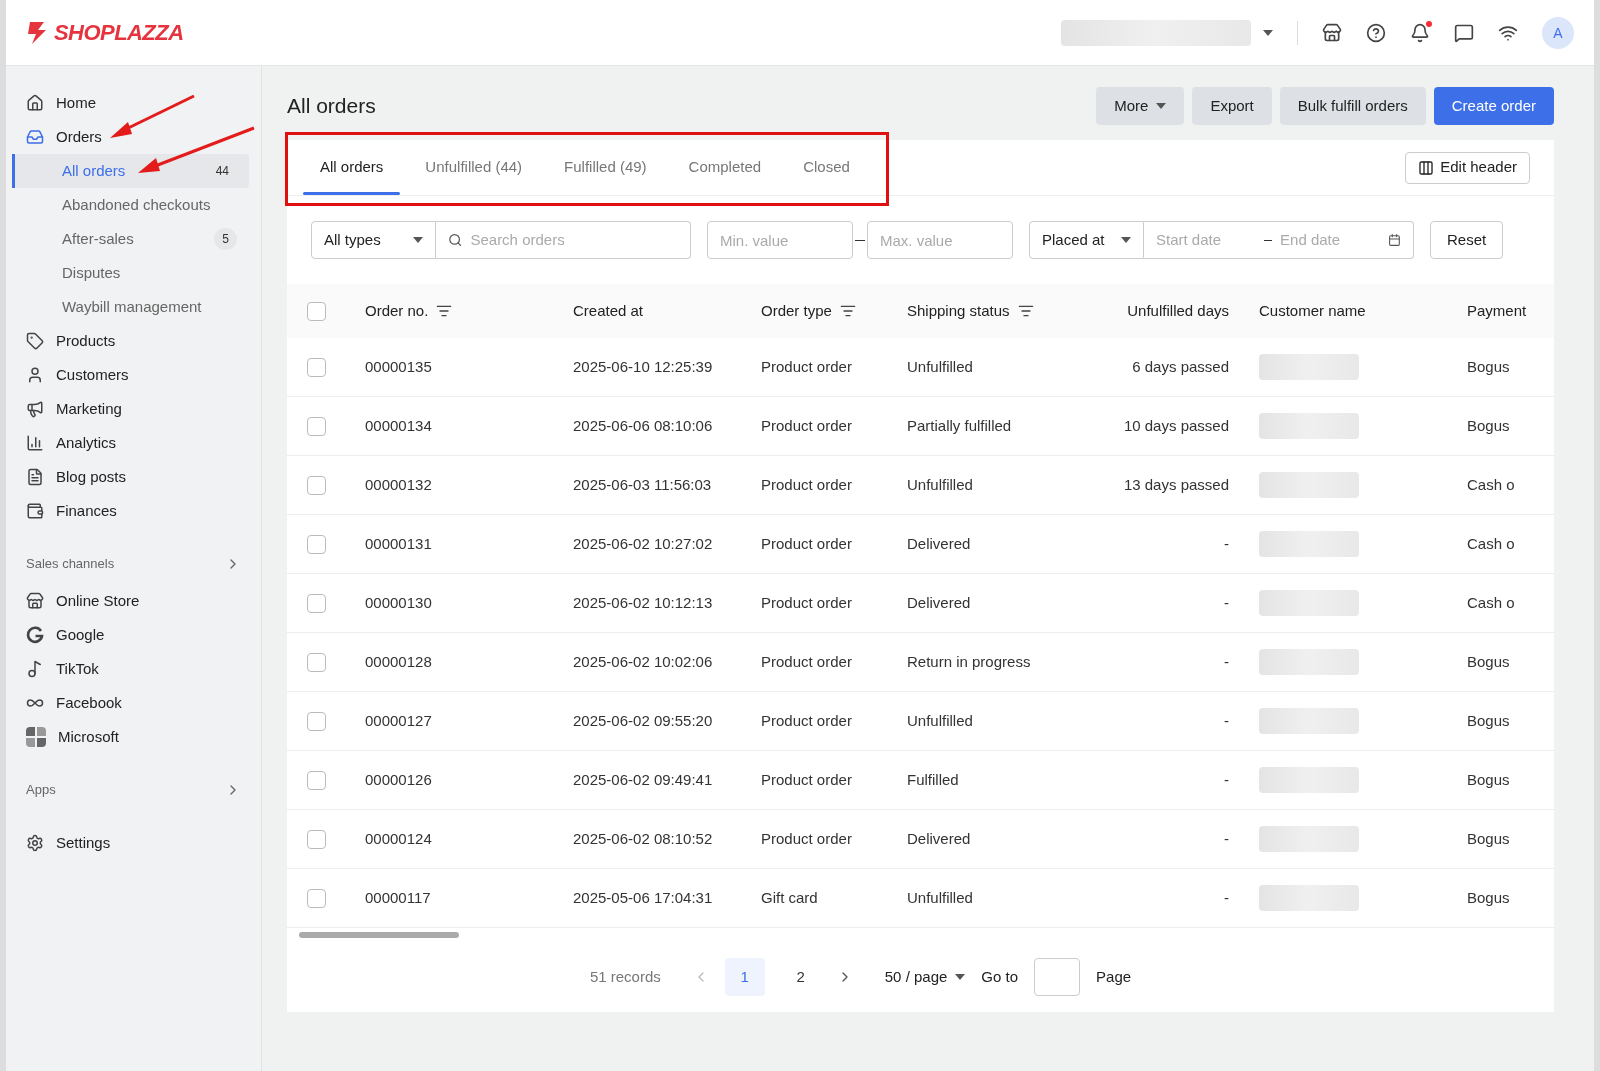  I want to click on action-button: Bulk fulfill orders, so click(1352, 106).